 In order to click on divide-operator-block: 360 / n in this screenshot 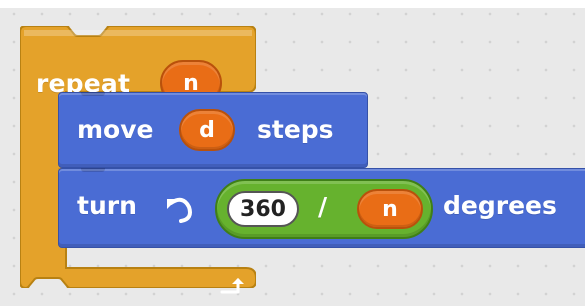, I will do `click(324, 209)`.